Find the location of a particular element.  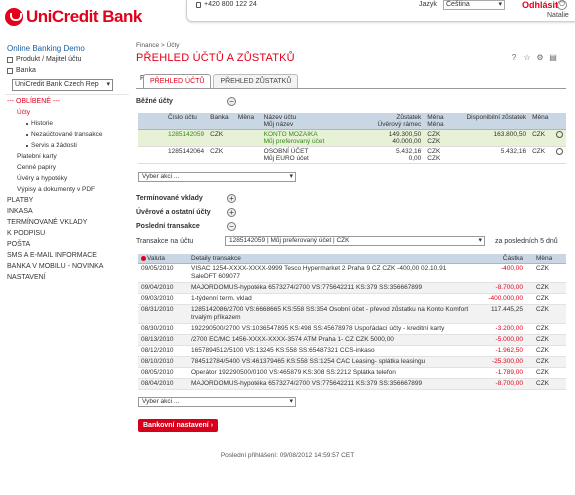

sidebar-item-mail: POŠTA is located at coordinates (67, 244).